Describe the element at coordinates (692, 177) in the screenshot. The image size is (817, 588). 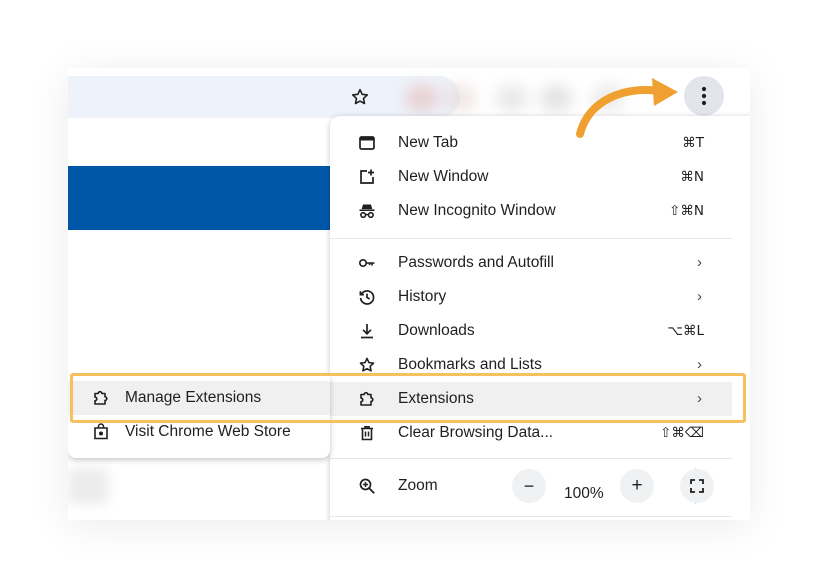
I see `menu-item-shortcut: ⌘N` at that location.